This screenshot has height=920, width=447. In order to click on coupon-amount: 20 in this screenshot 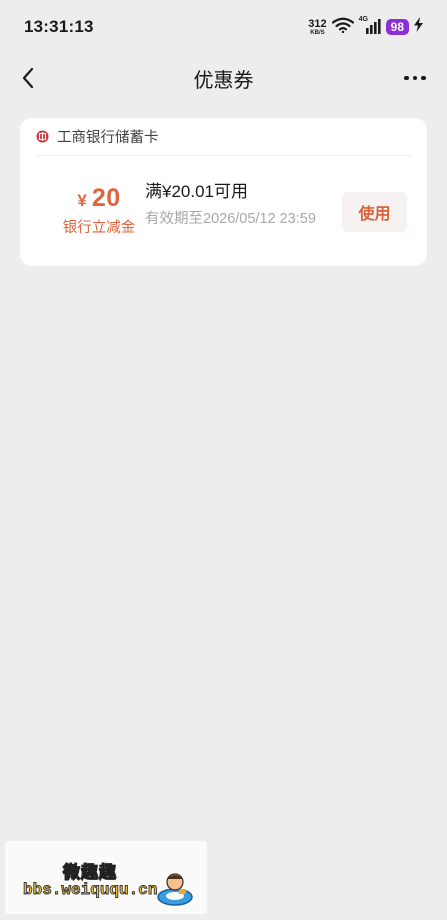, I will do `click(106, 198)`.